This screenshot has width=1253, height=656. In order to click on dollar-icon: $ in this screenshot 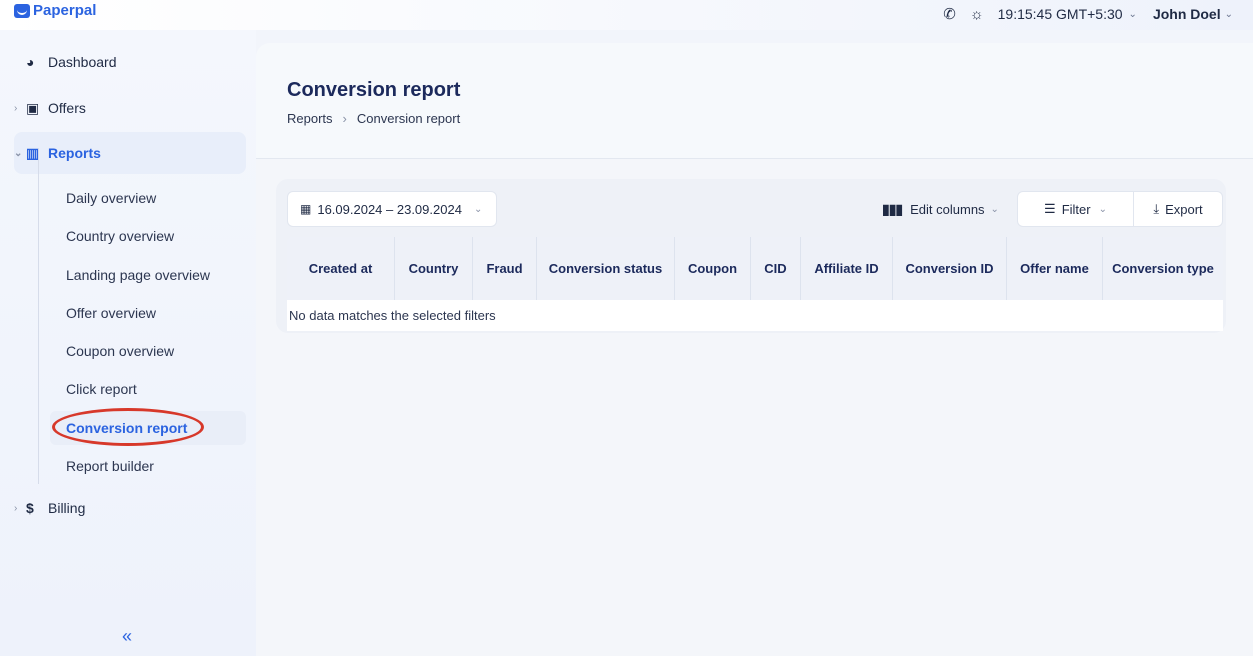, I will do `click(30, 508)`.